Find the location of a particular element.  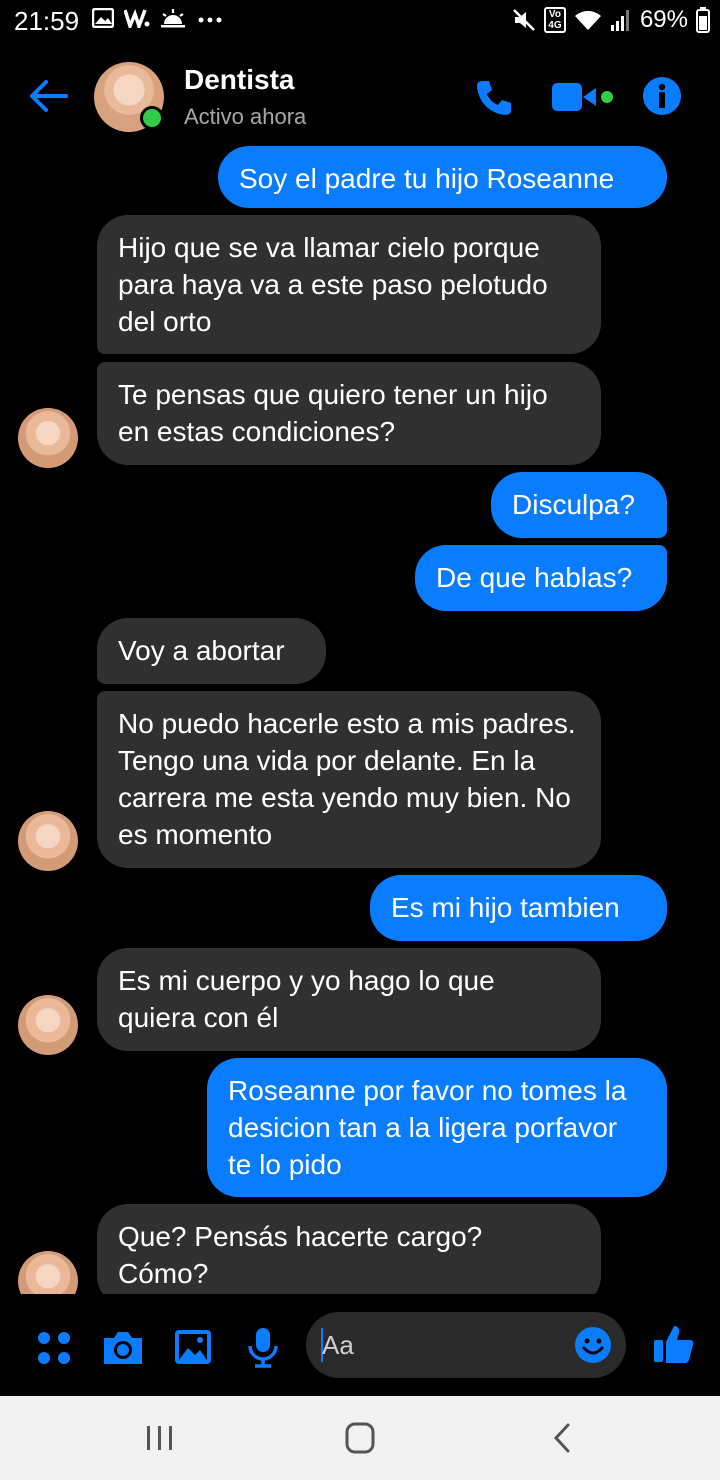

contact-status: Activo ahora is located at coordinates (245, 116).